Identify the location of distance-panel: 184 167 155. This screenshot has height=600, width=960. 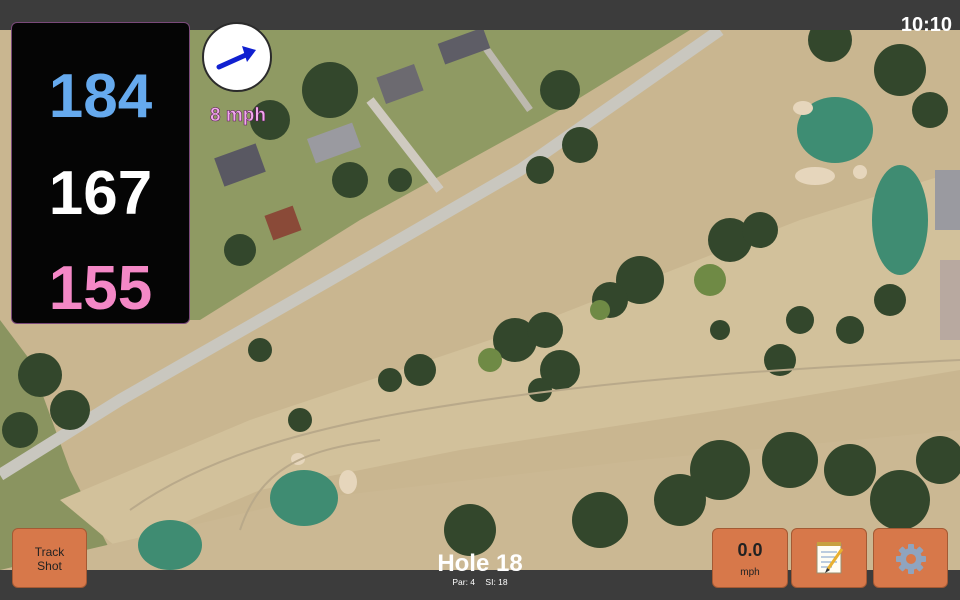
(100, 173).